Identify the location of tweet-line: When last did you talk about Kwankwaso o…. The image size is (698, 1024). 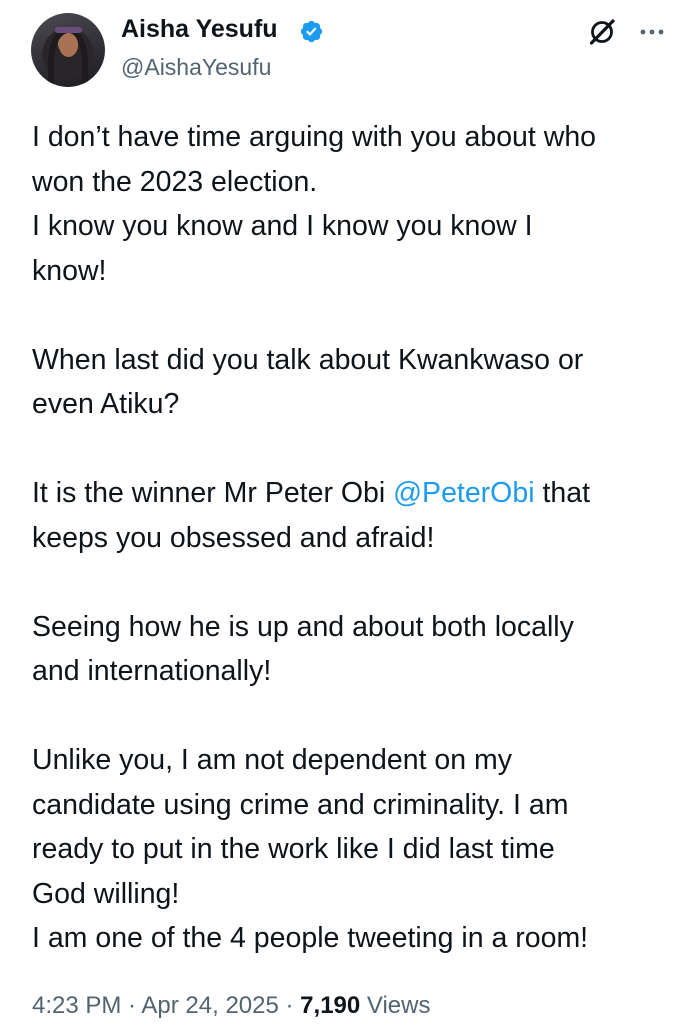
(308, 359).